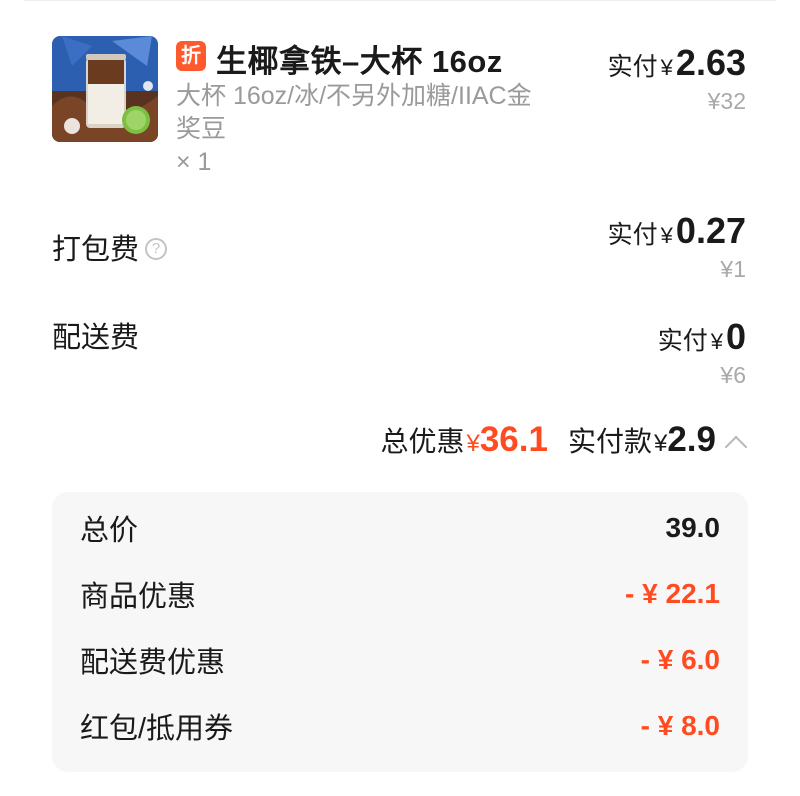  What do you see at coordinates (354, 112) in the screenshot?
I see `product-spec: 大杯 16oz/冰/不另外加糖/IIAC金奖豆` at bounding box center [354, 112].